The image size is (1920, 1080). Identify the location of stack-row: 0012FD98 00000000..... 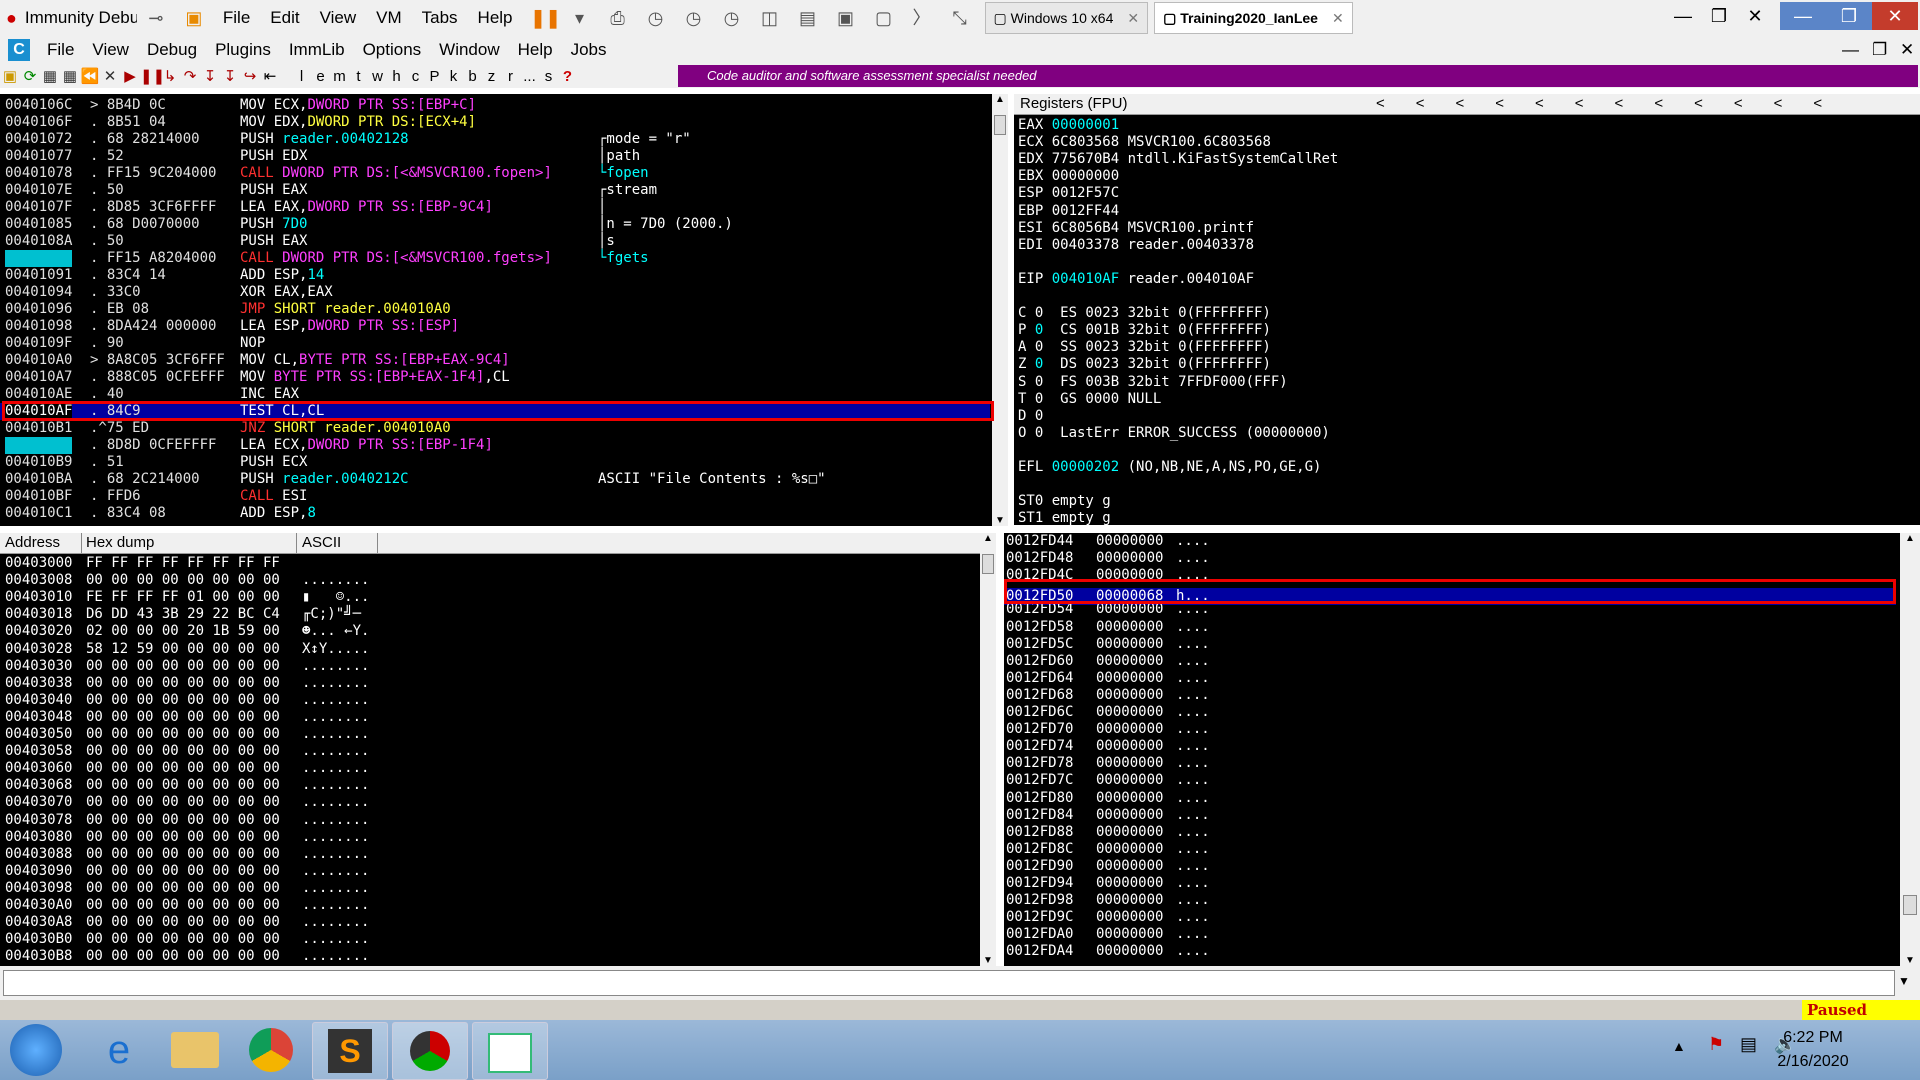
(1450, 900).